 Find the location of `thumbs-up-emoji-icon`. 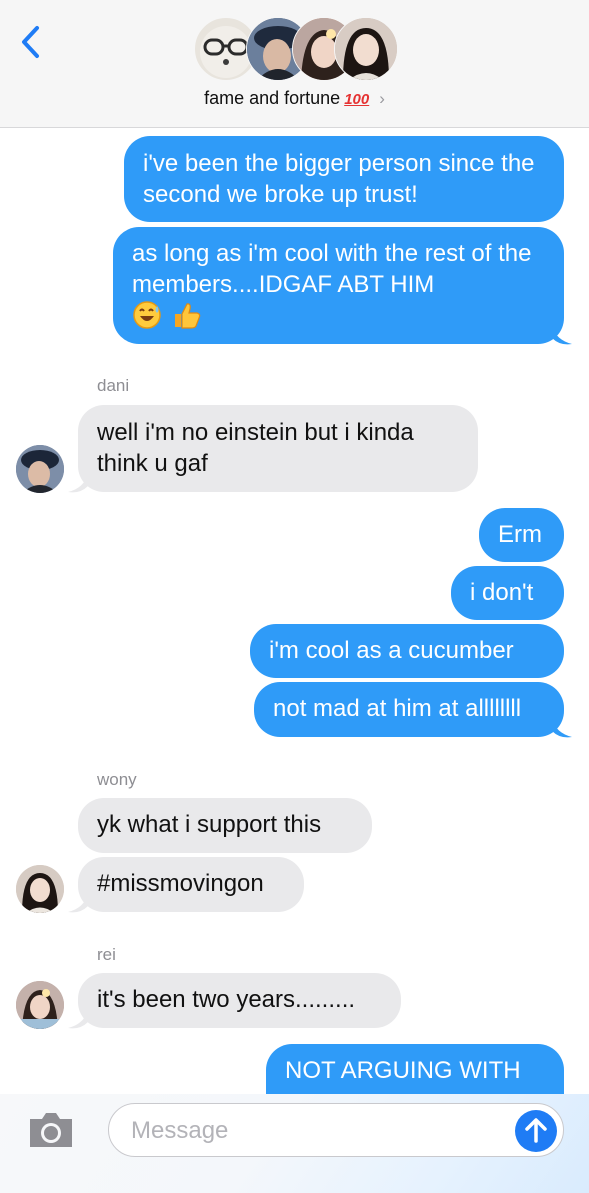

thumbs-up-emoji-icon is located at coordinates (187, 319).